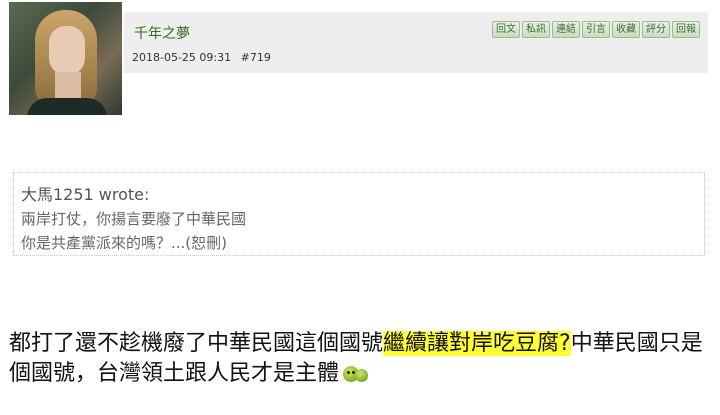  I want to click on quote-line: 你是共產黨派來的嗎？...(恕刪), so click(124, 243).